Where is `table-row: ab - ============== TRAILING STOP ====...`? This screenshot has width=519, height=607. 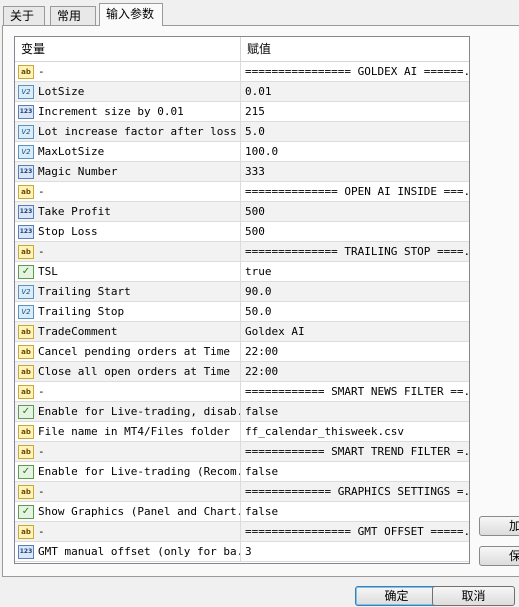 table-row: ab - ============== TRAILING STOP ====... is located at coordinates (242, 252).